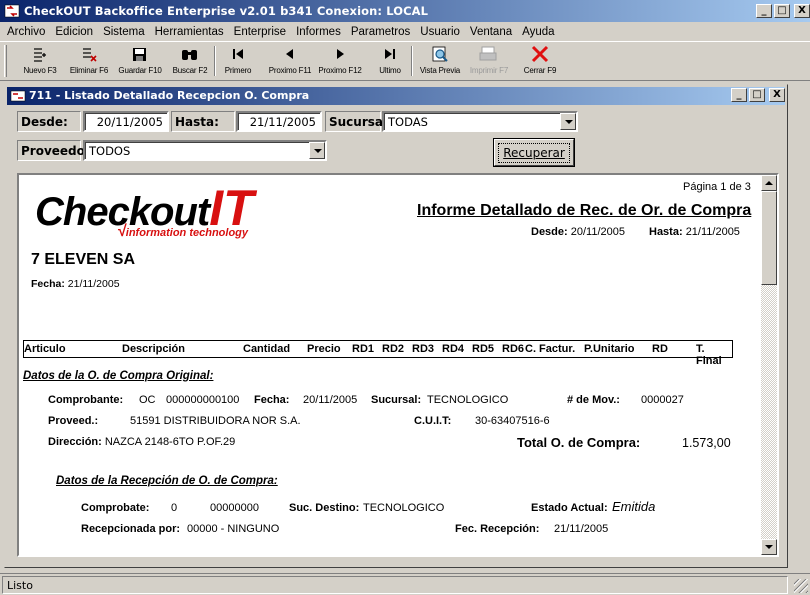 This screenshot has height=595, width=810. What do you see at coordinates (115, 508) in the screenshot?
I see `comprobate-label: Comprobate:` at bounding box center [115, 508].